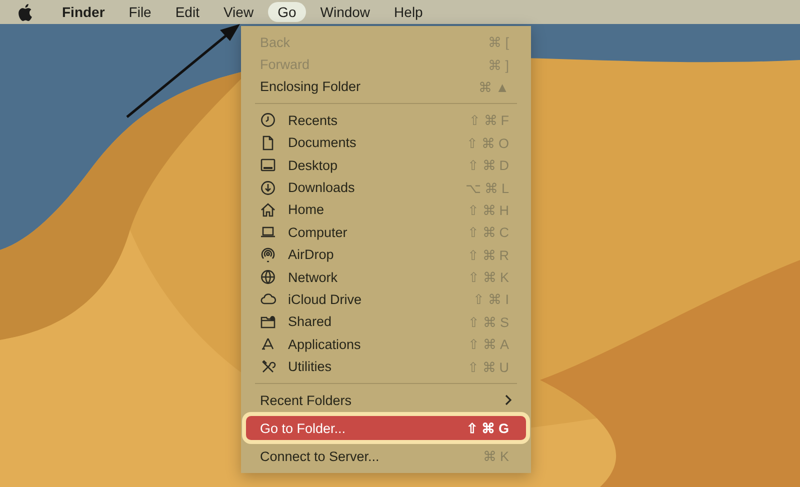  What do you see at coordinates (345, 12) in the screenshot?
I see `menu-bar-item: Window` at bounding box center [345, 12].